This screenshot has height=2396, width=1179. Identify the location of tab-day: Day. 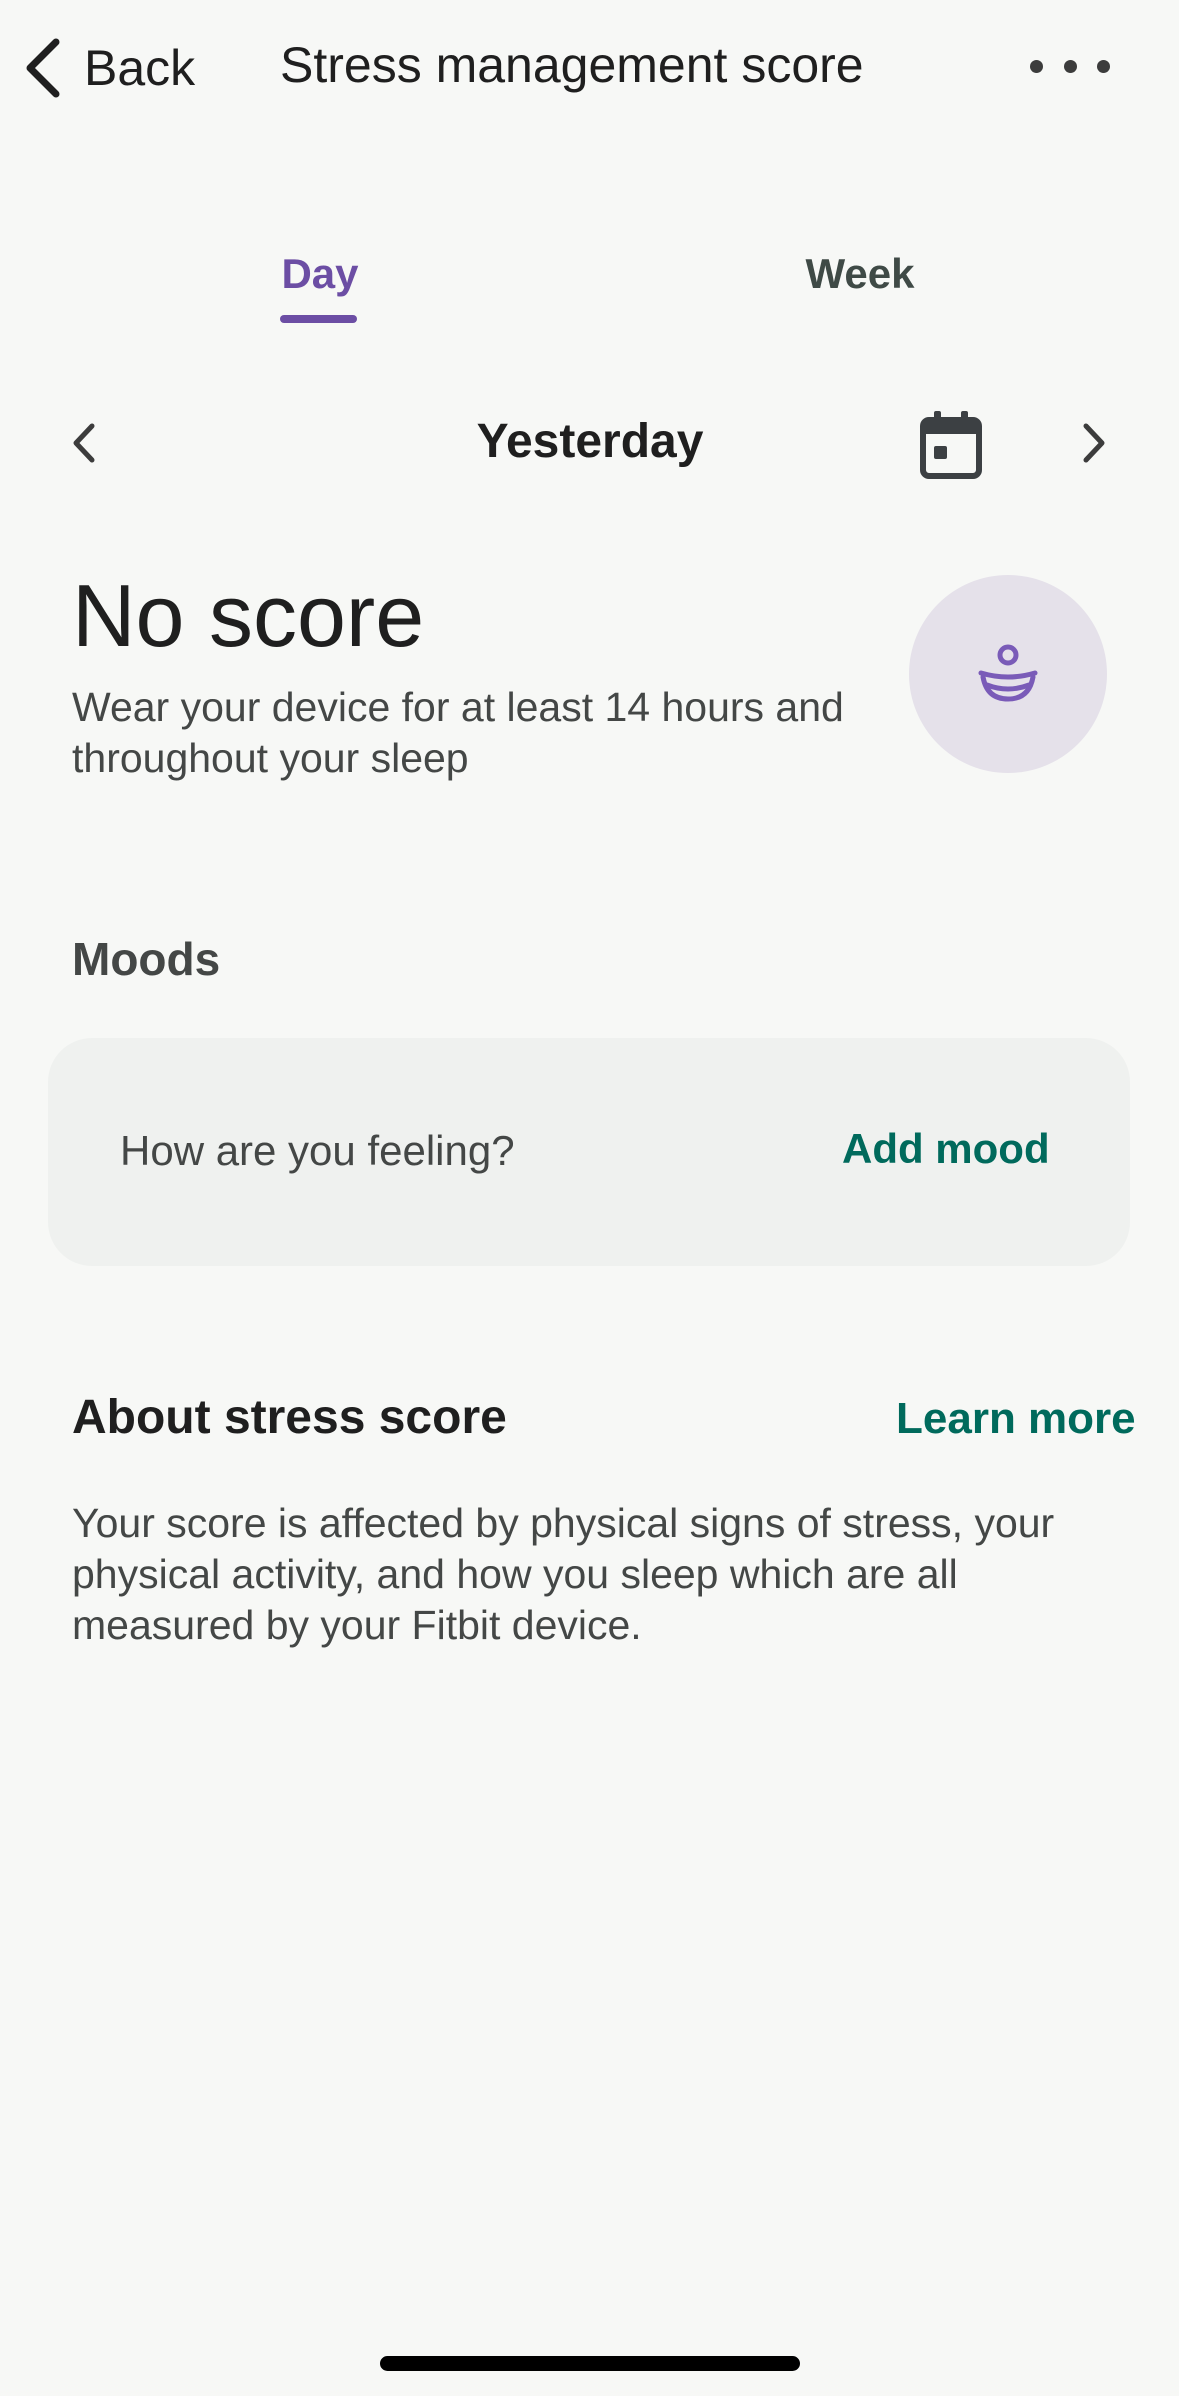
(320, 274).